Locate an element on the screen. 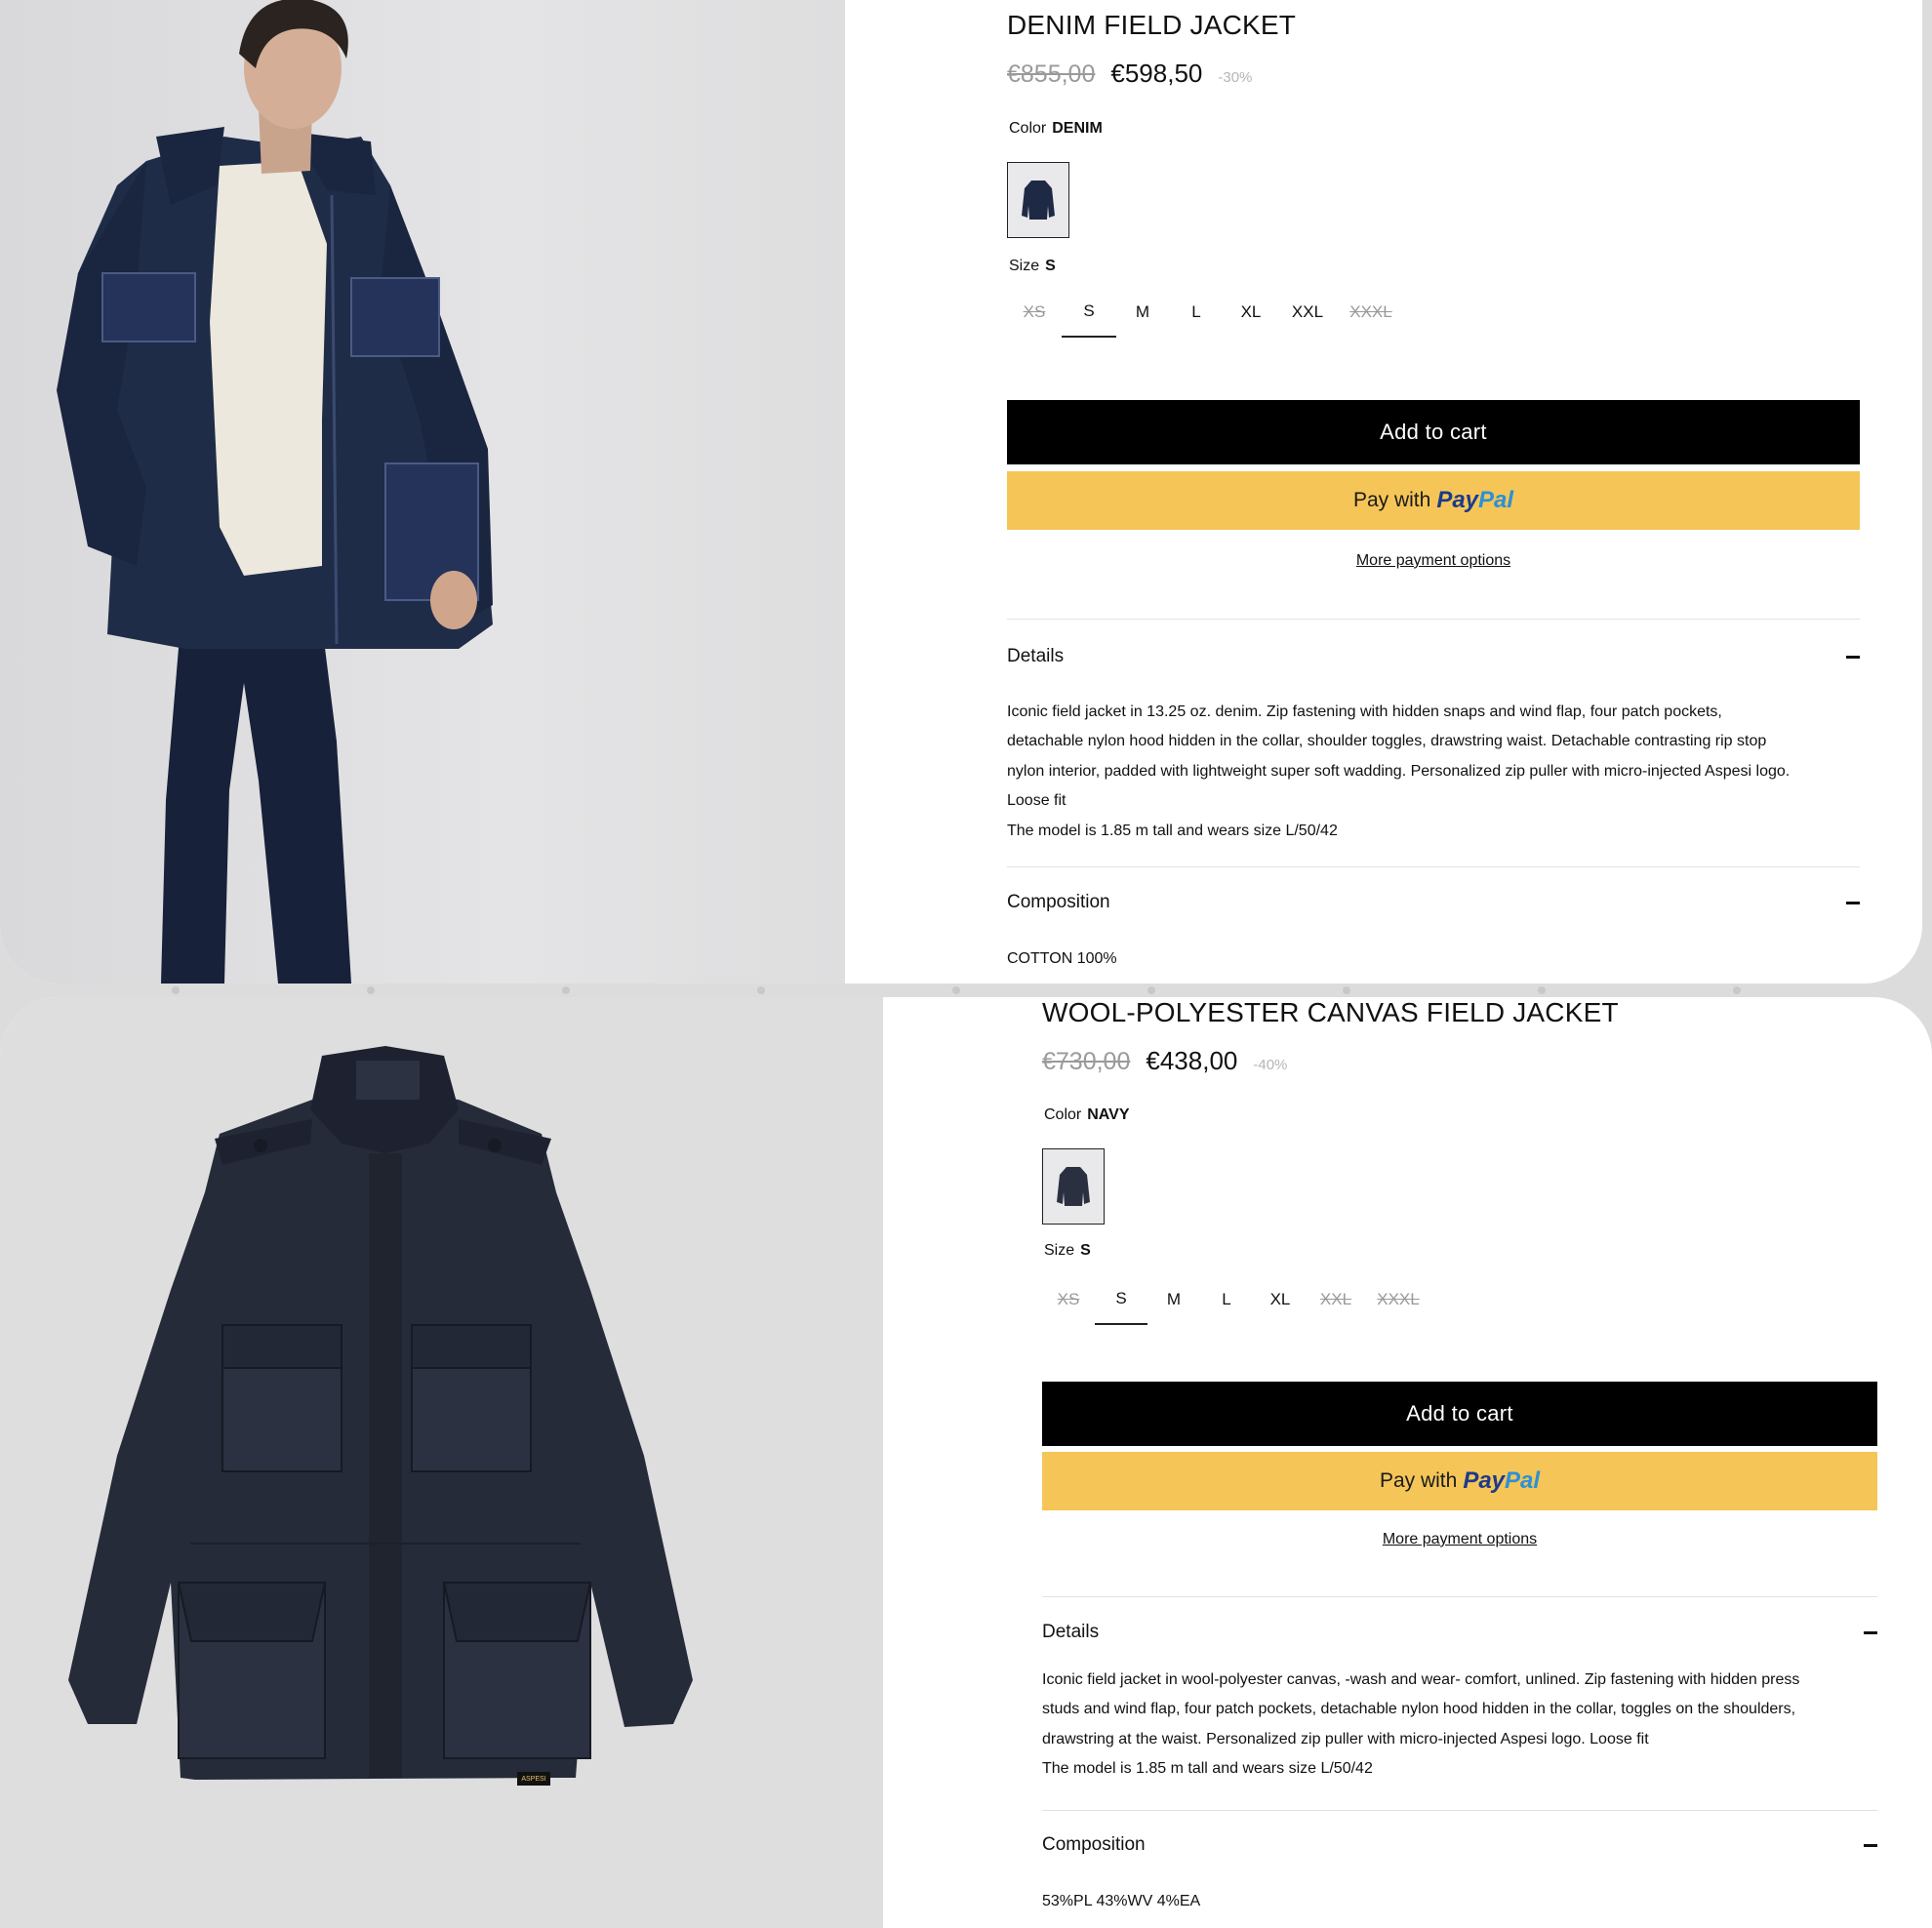  color-label: Color DENIM is located at coordinates (1056, 129).